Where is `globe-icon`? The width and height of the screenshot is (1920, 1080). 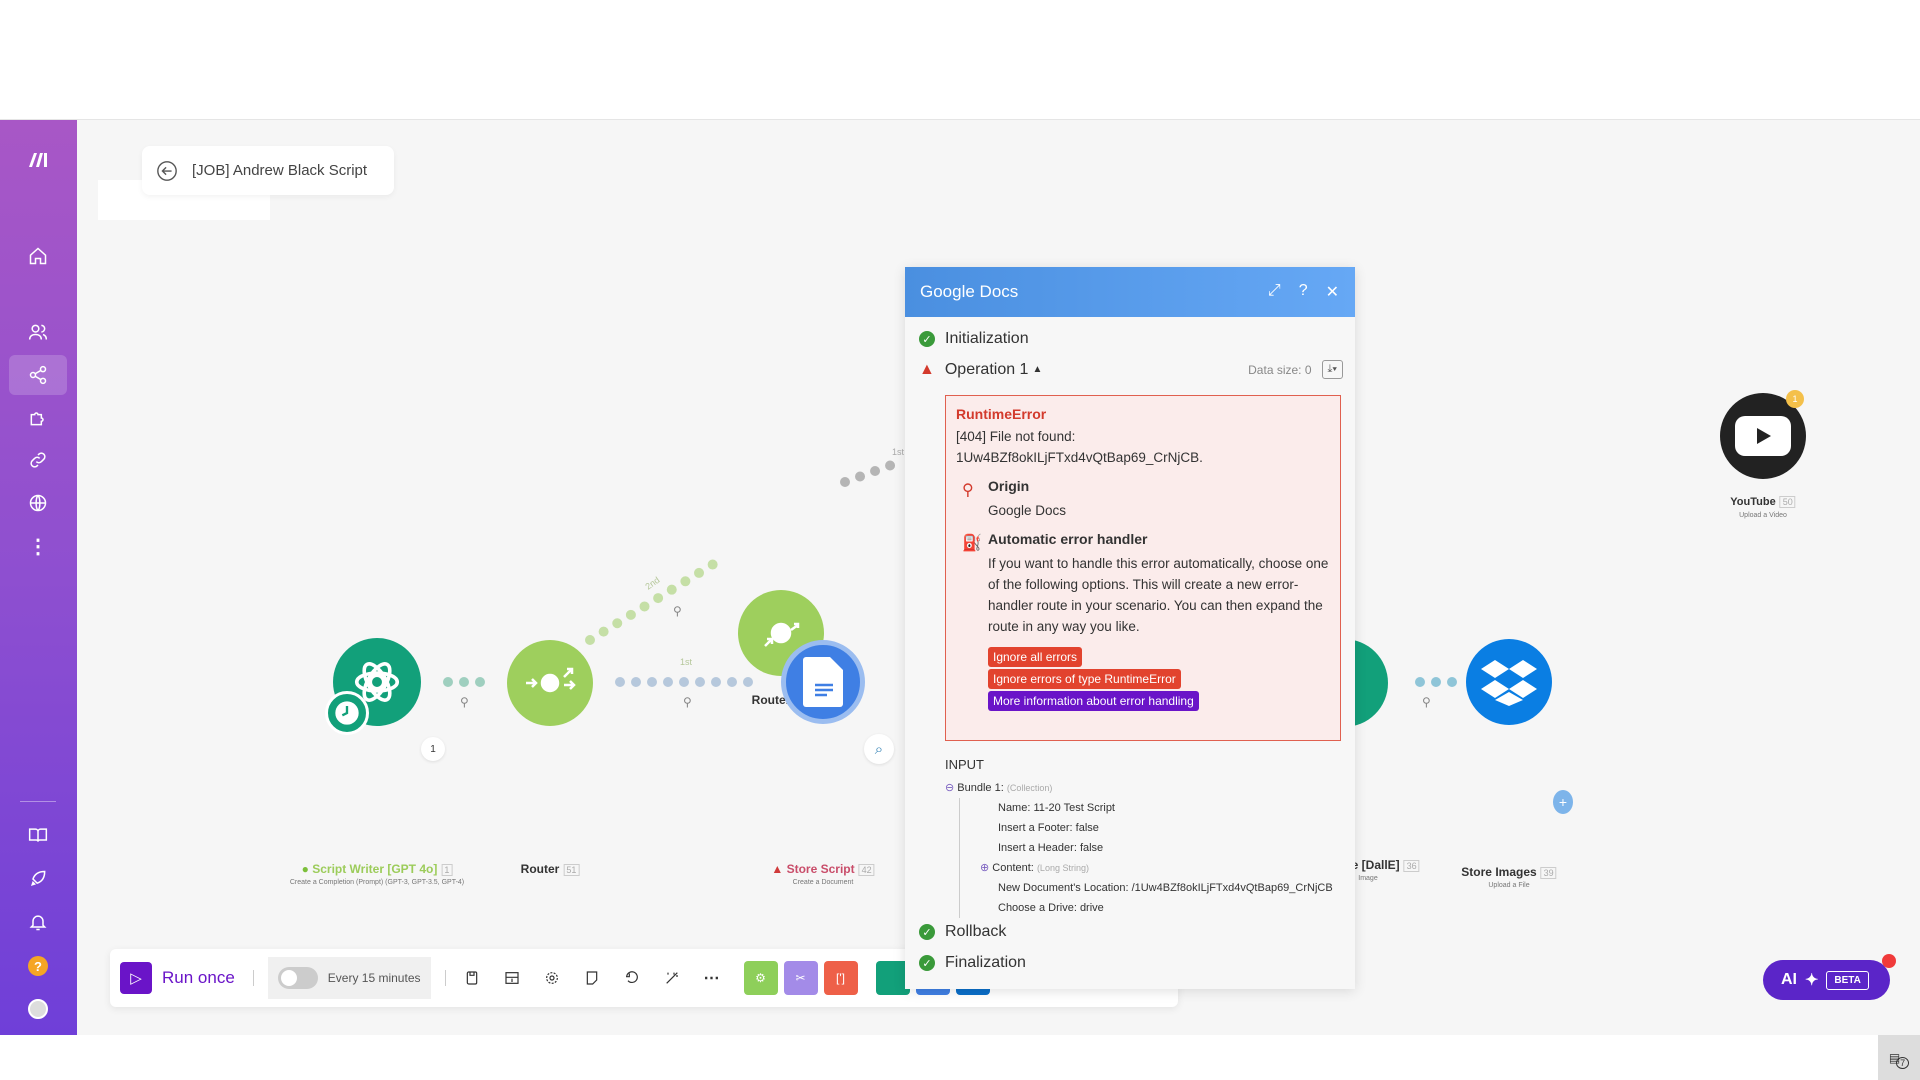
globe-icon is located at coordinates (38, 503).